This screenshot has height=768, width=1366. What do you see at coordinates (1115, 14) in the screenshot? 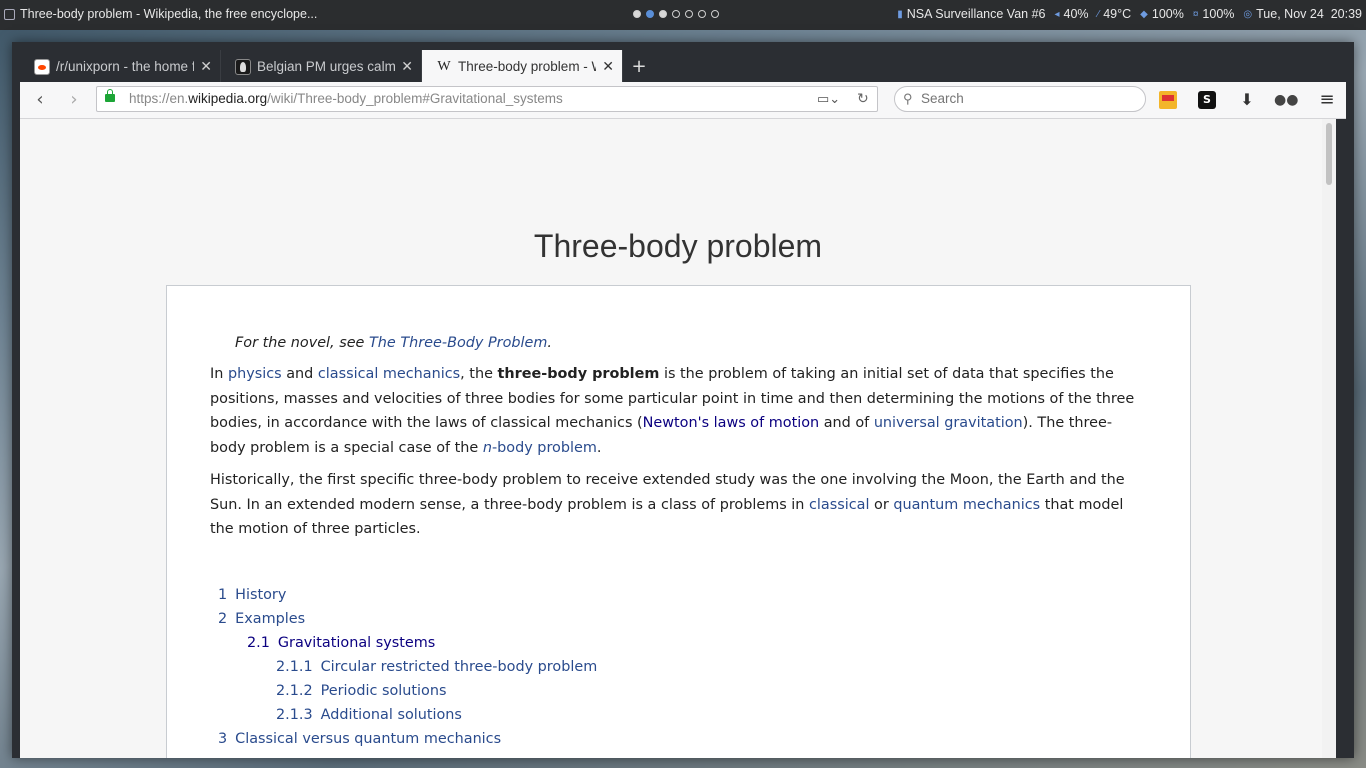
I see `temperature-status: ⁄ 49°C` at bounding box center [1115, 14].